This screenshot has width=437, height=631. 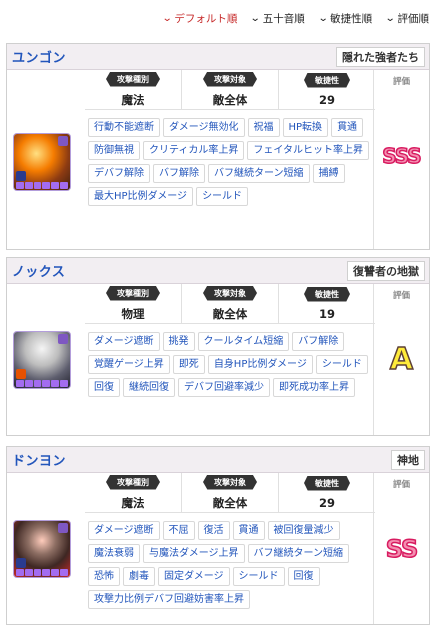 What do you see at coordinates (263, 127) in the screenshot?
I see `skill-tag: 祝福` at bounding box center [263, 127].